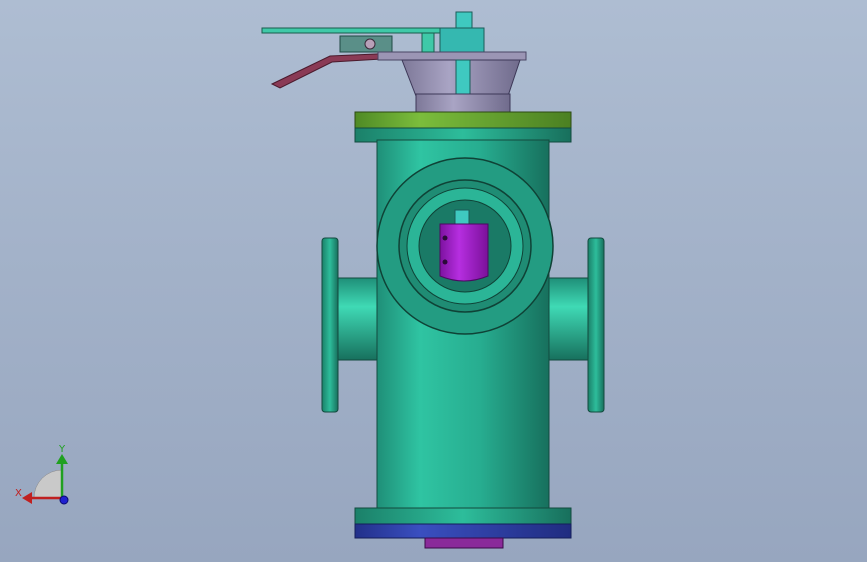  What do you see at coordinates (428, 42) in the screenshot?
I see `yoke-left` at bounding box center [428, 42].